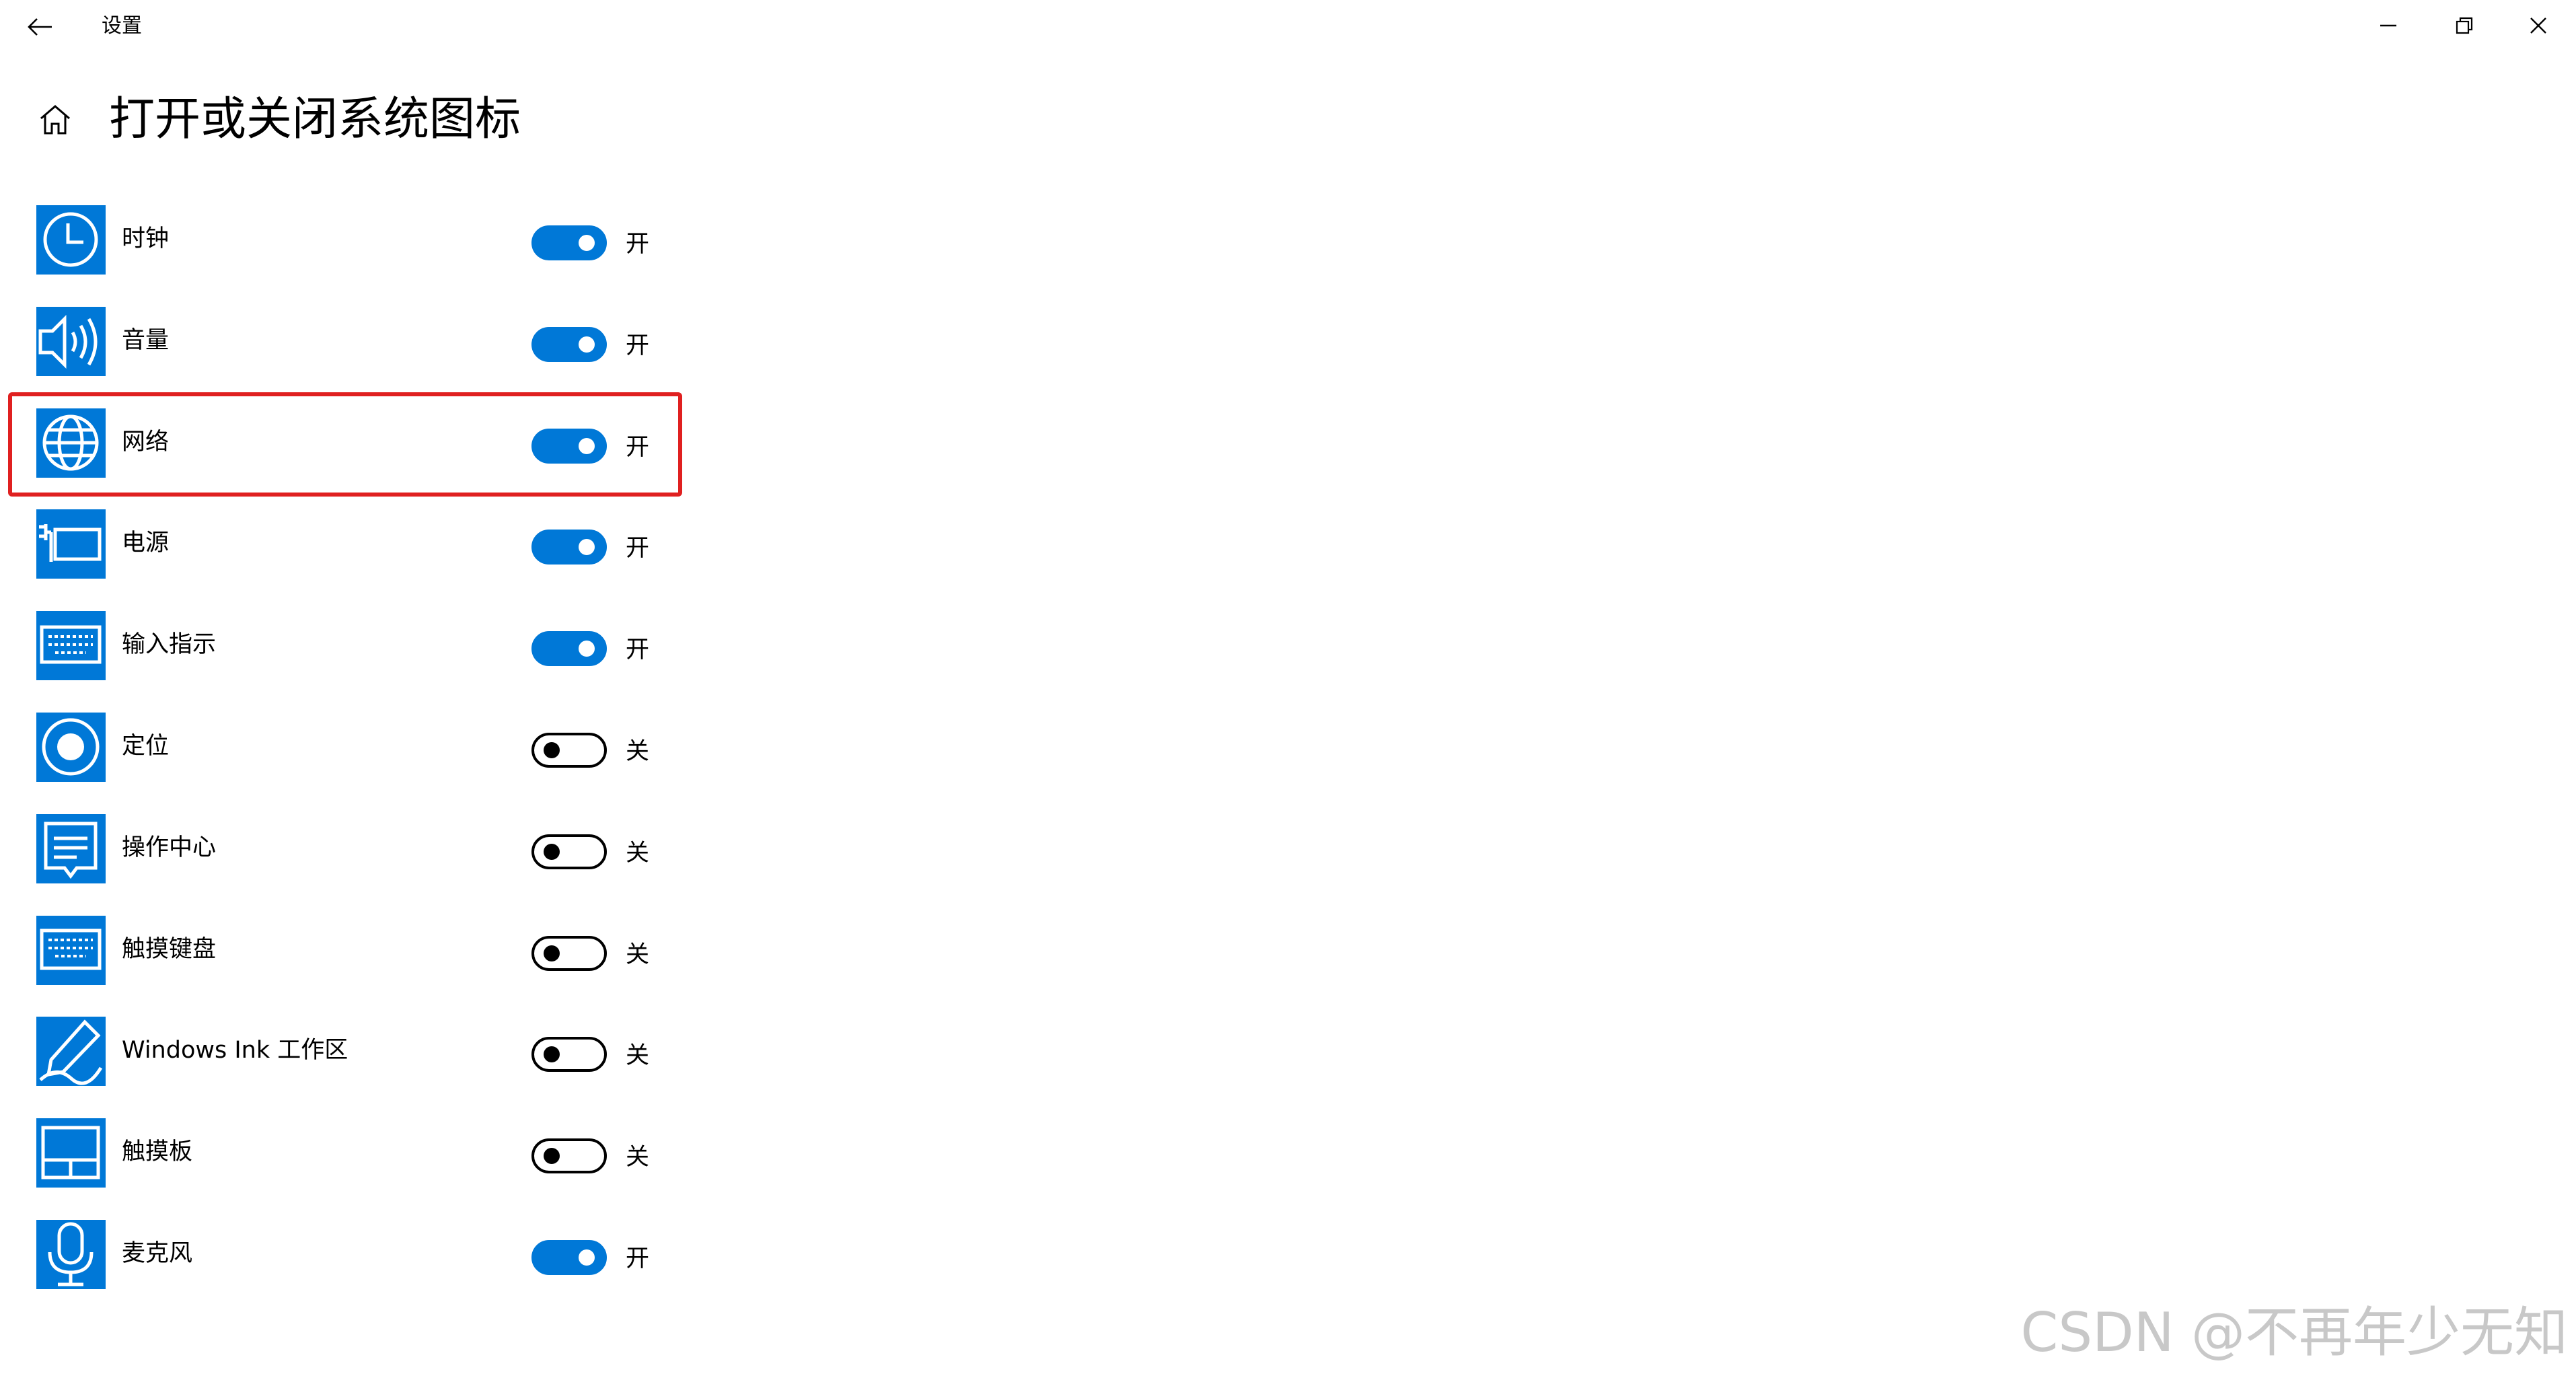  Describe the element at coordinates (569, 953) in the screenshot. I see `toggle-switch-touch-keyboard` at that location.